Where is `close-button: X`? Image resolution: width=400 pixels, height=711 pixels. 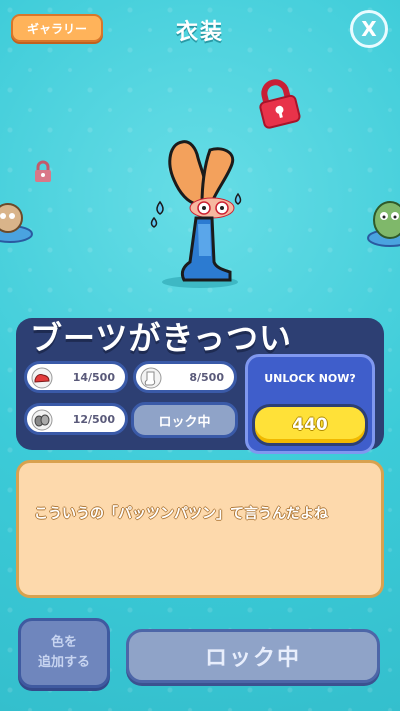 close-button: X is located at coordinates (369, 29).